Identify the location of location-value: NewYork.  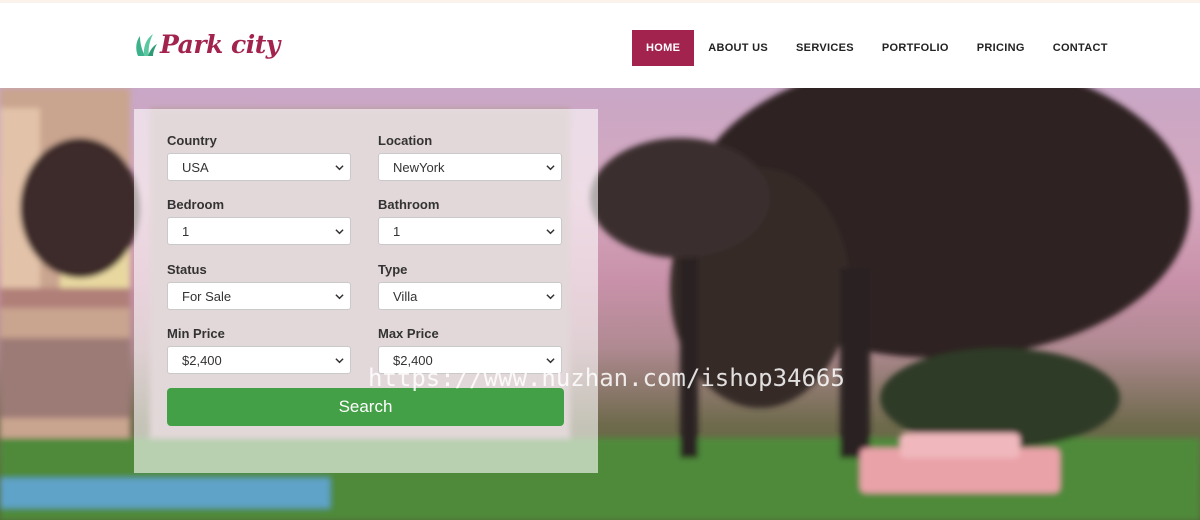
(419, 167).